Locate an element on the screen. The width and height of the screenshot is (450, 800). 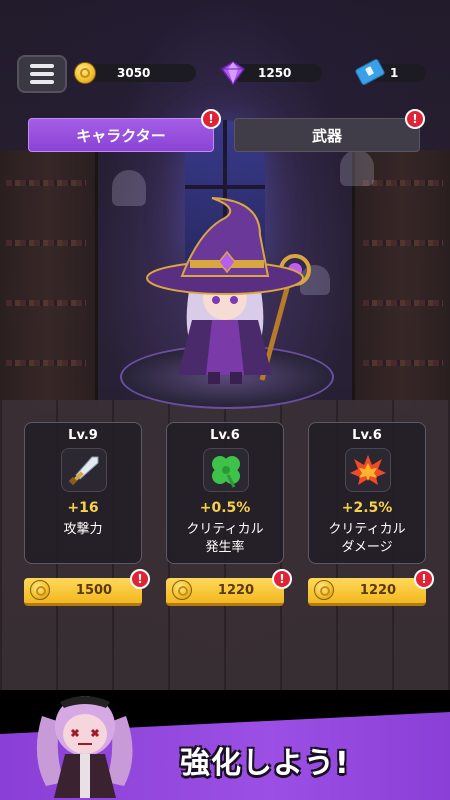
explosion-icon is located at coordinates (368, 470).